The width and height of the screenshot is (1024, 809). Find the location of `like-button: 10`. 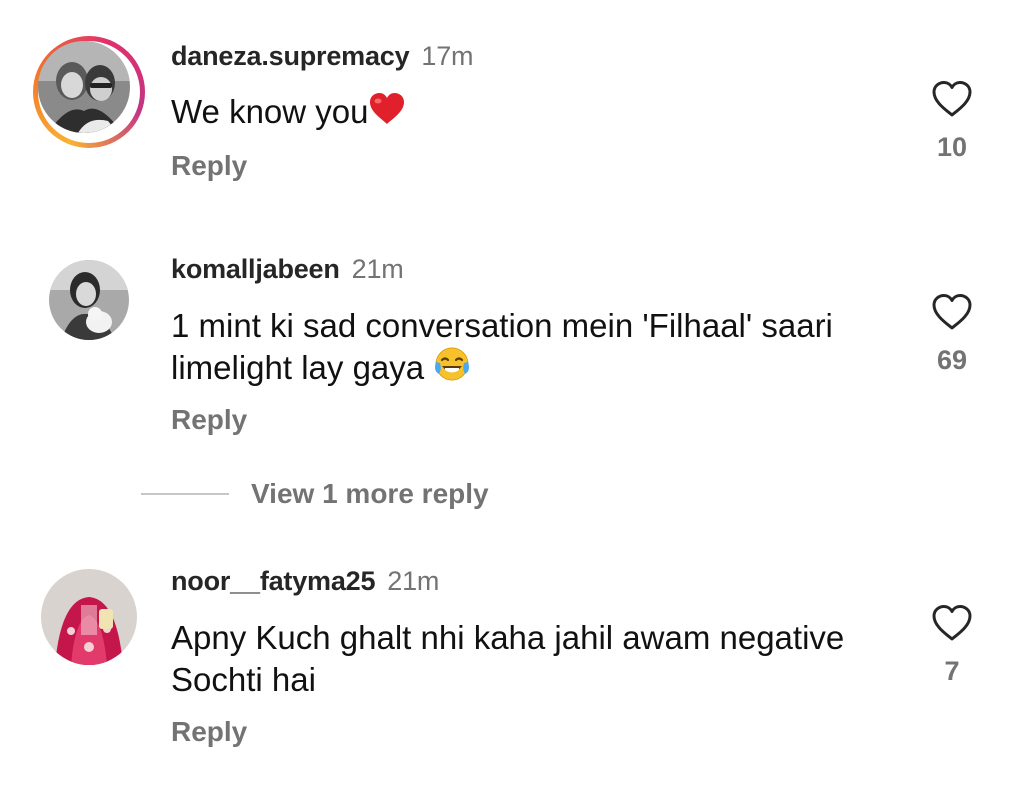

like-button: 10 is located at coordinates (952, 121).